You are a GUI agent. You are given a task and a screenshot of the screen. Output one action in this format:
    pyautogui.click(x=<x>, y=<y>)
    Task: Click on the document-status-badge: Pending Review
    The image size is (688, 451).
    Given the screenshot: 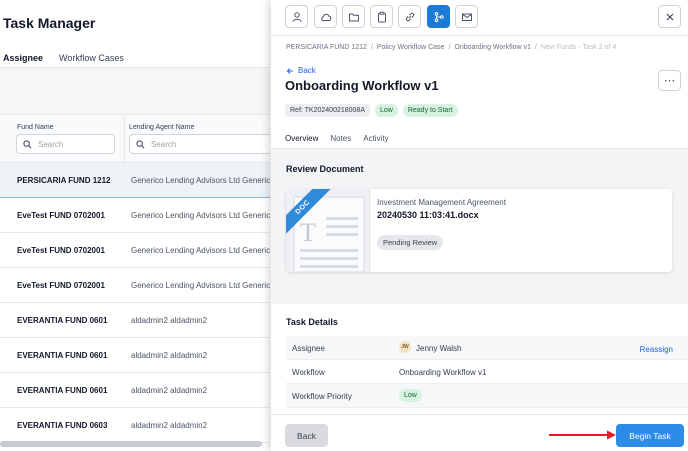 What is the action you would take?
    pyautogui.click(x=410, y=242)
    